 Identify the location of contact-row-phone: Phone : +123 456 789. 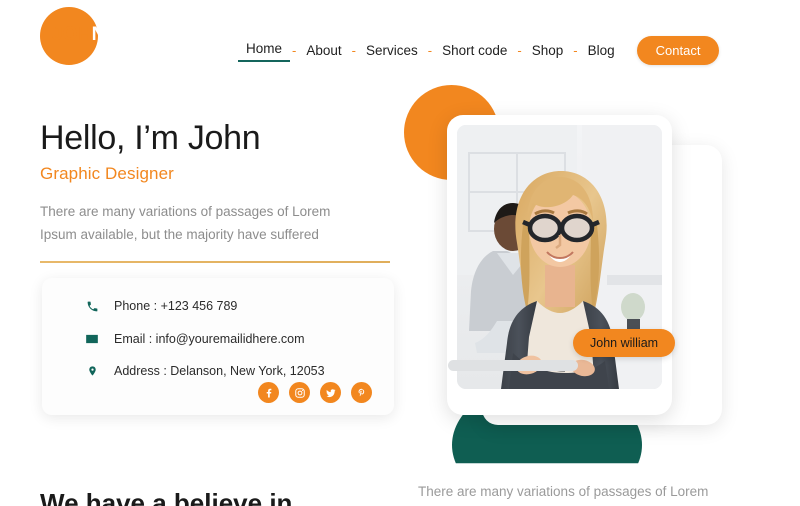
(159, 306).